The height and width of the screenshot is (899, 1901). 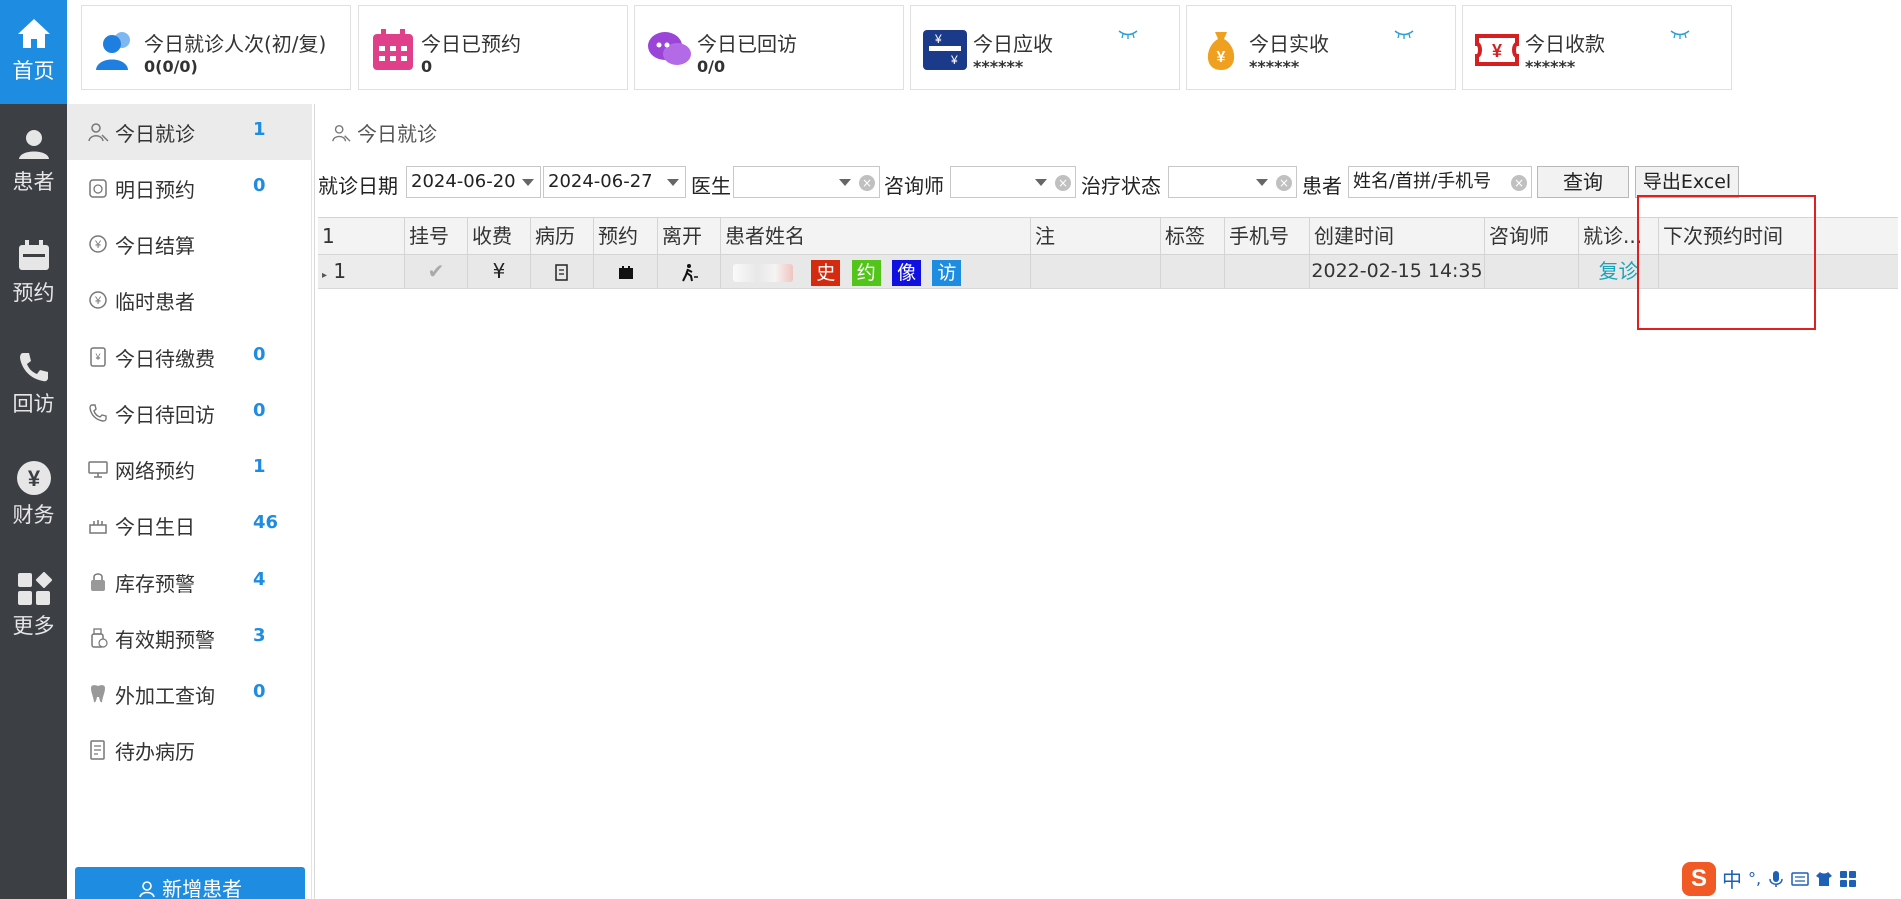 What do you see at coordinates (826, 272) in the screenshot?
I see `history-tag: 史` at bounding box center [826, 272].